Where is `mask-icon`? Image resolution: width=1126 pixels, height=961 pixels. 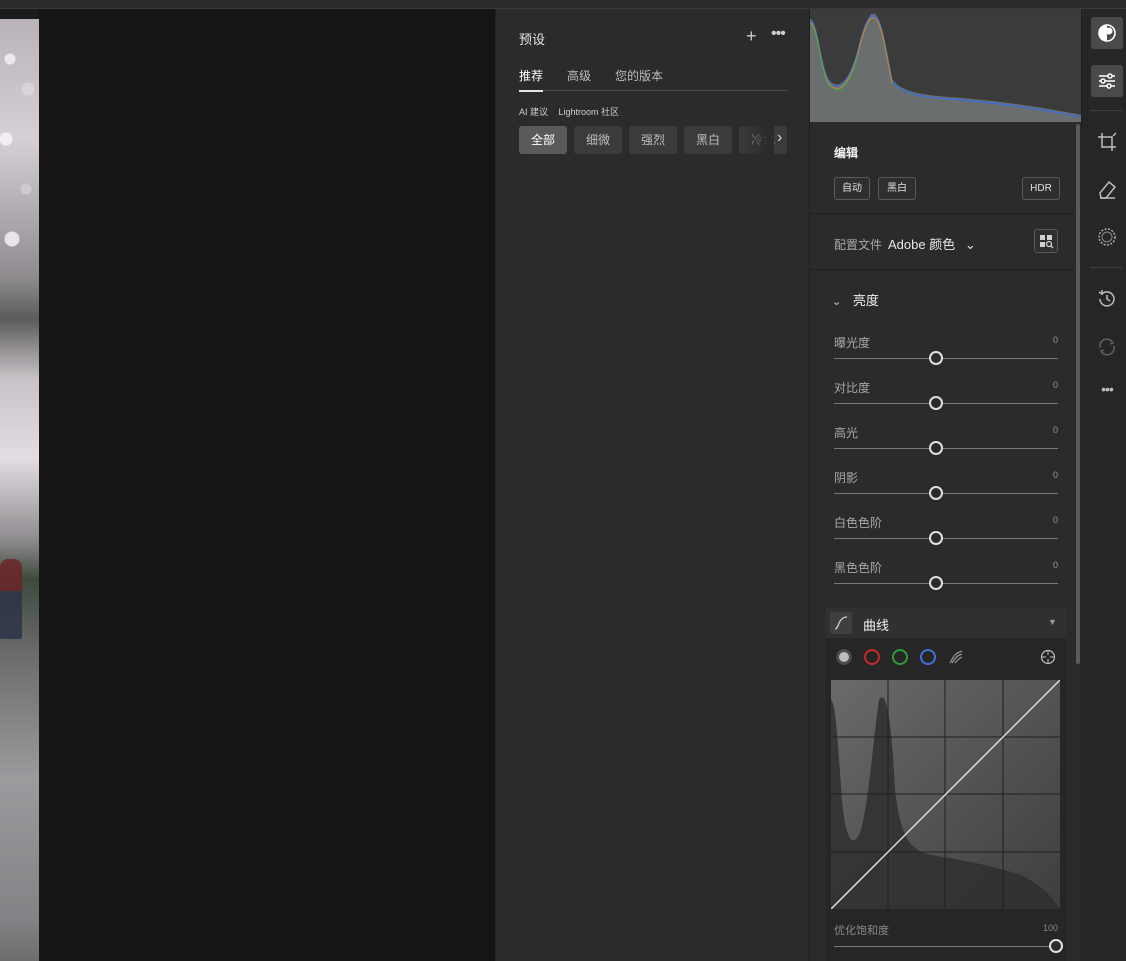
mask-icon is located at coordinates (1107, 237).